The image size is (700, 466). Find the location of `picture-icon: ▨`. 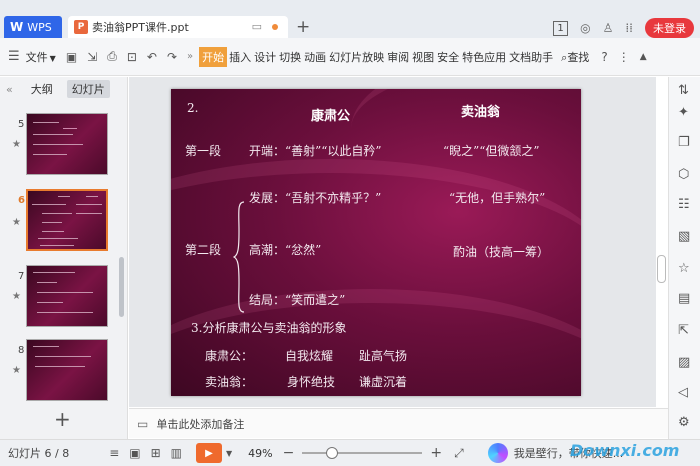

picture-icon: ▨ is located at coordinates (684, 362).